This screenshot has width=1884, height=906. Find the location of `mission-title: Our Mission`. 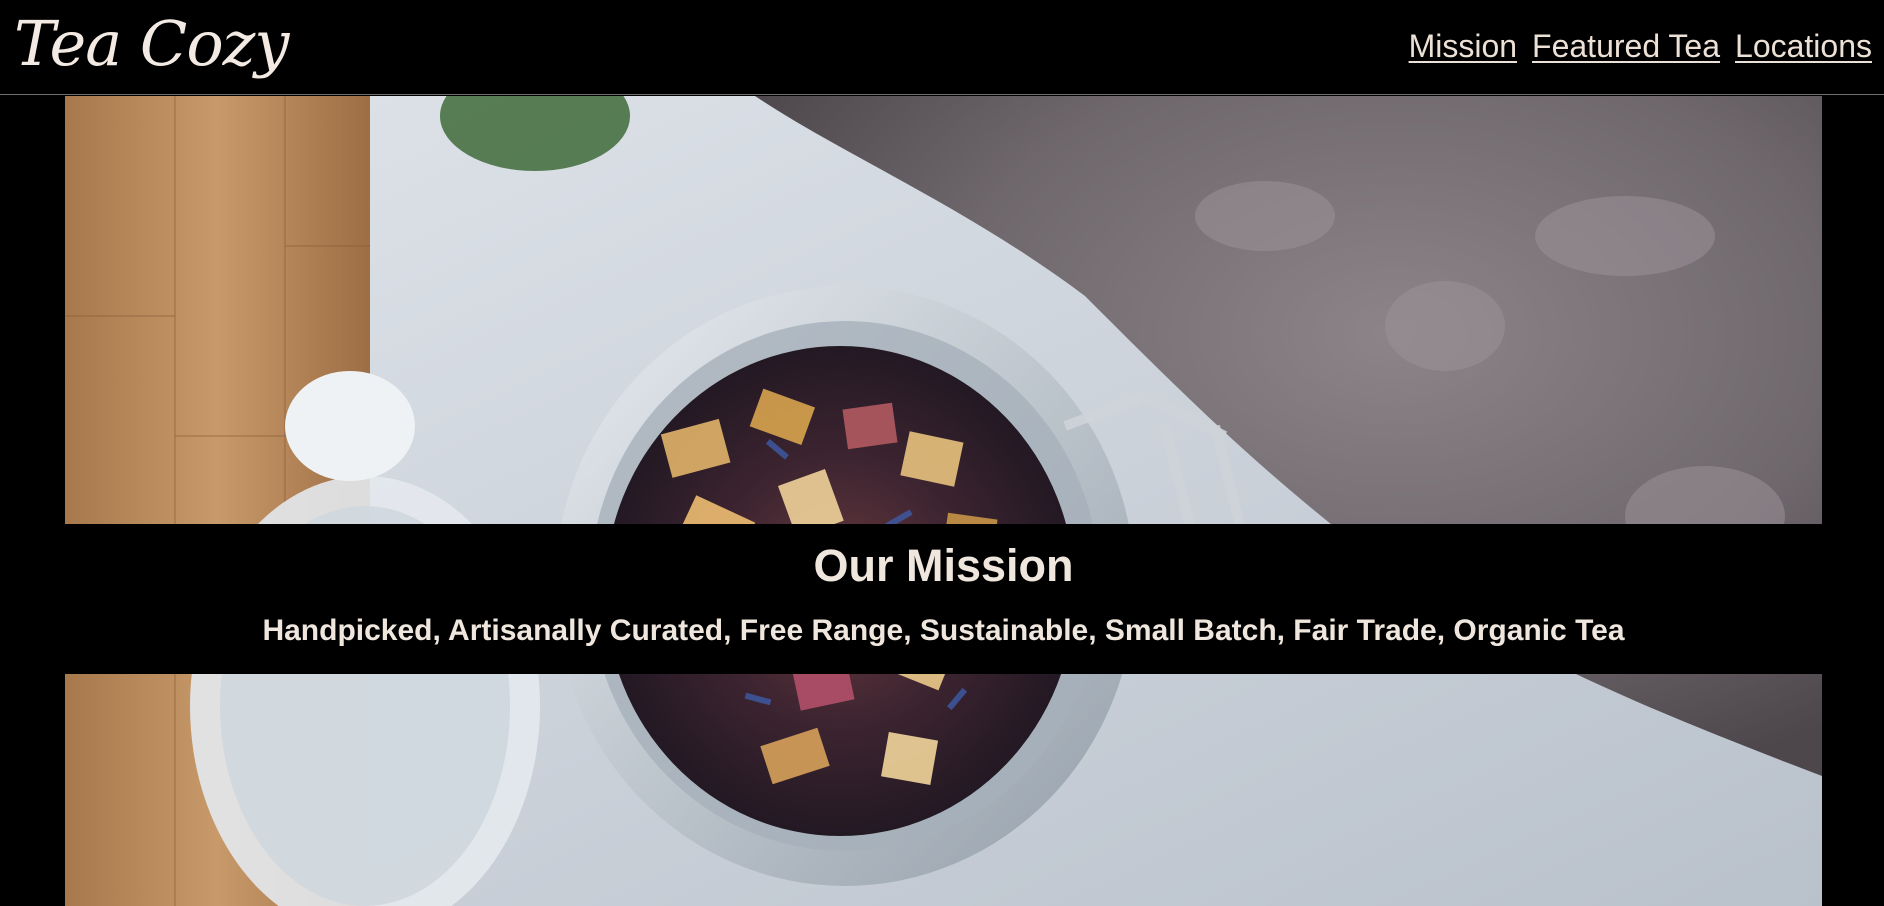

mission-title: Our Mission is located at coordinates (943, 565).